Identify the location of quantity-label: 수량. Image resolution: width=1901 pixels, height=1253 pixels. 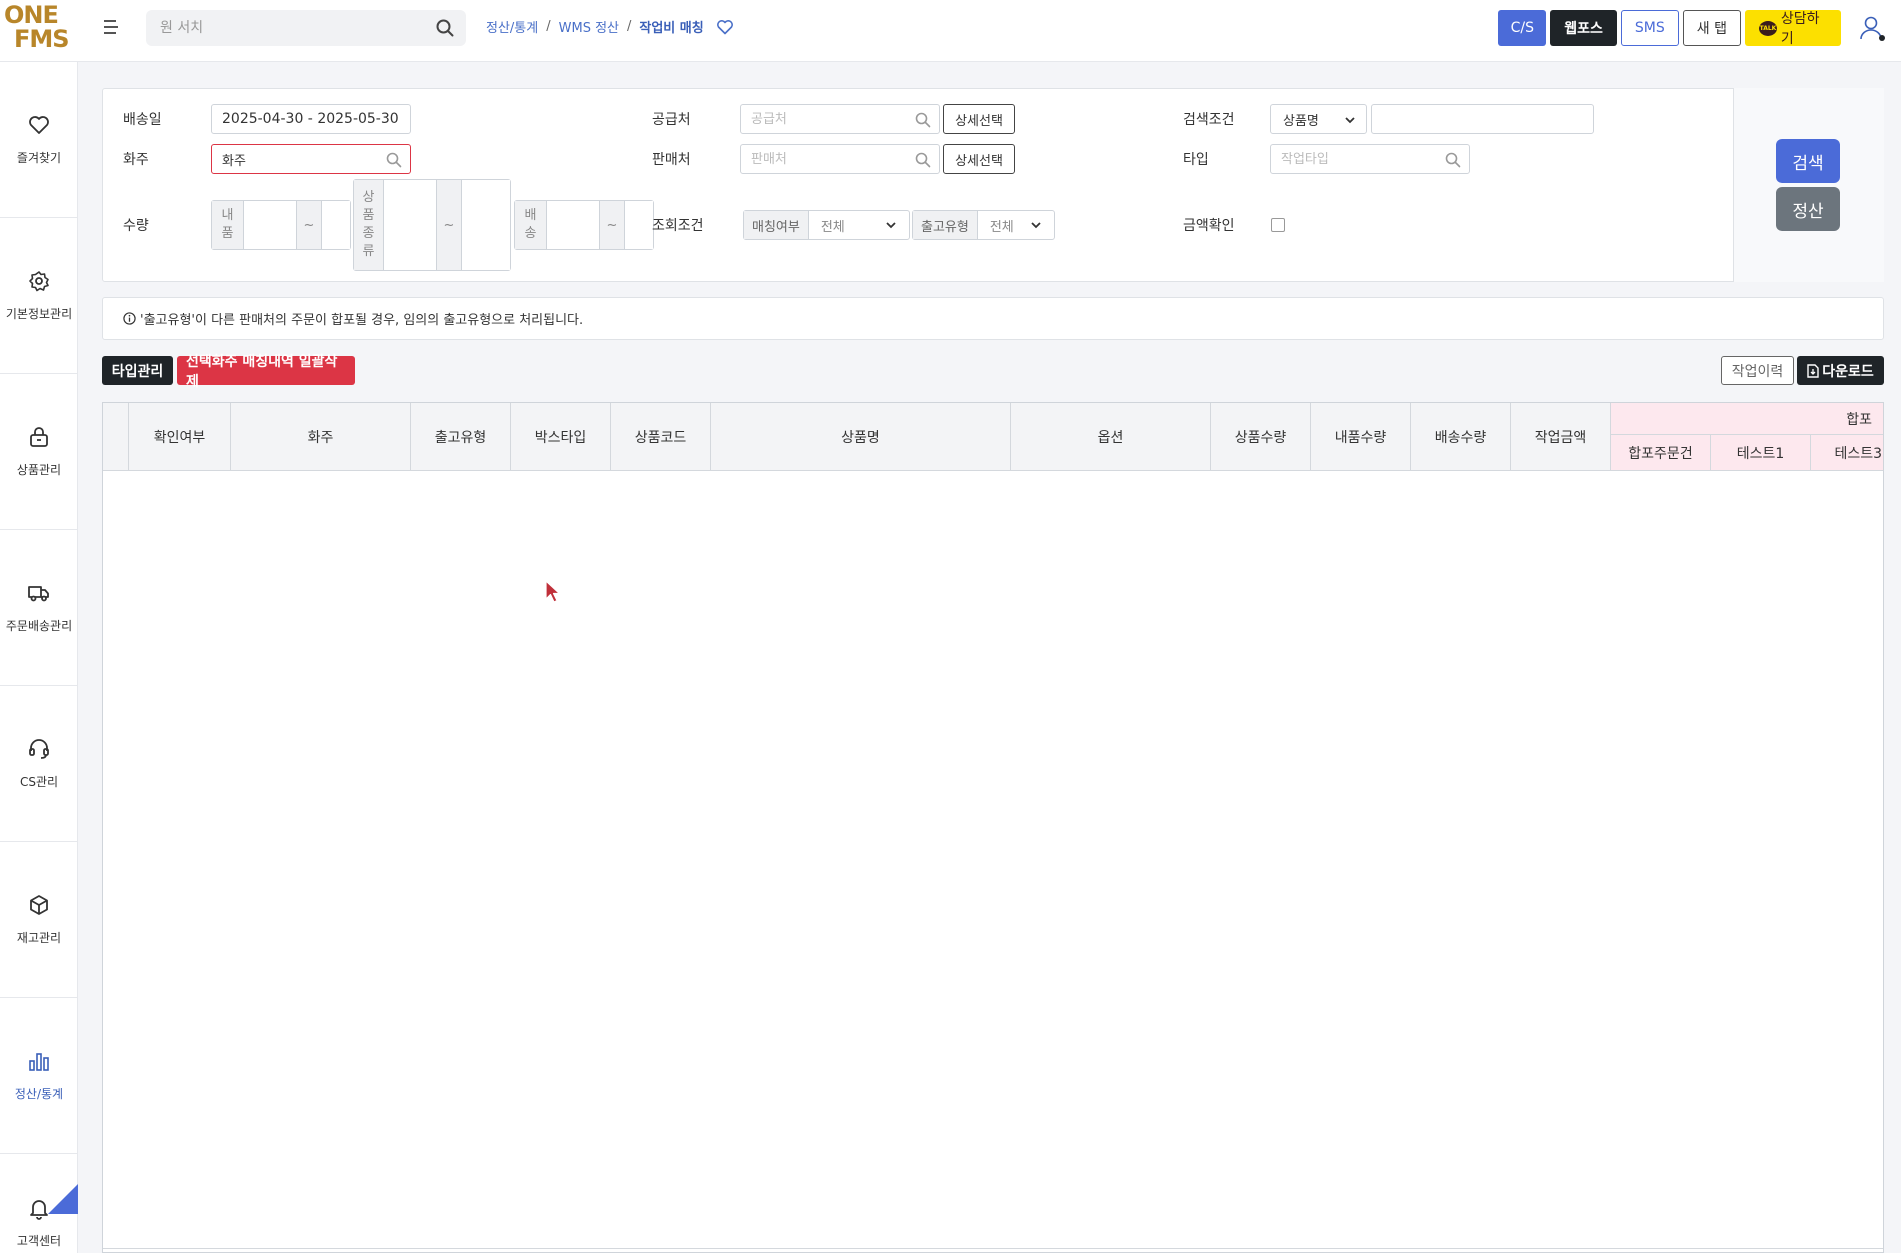
(136, 226).